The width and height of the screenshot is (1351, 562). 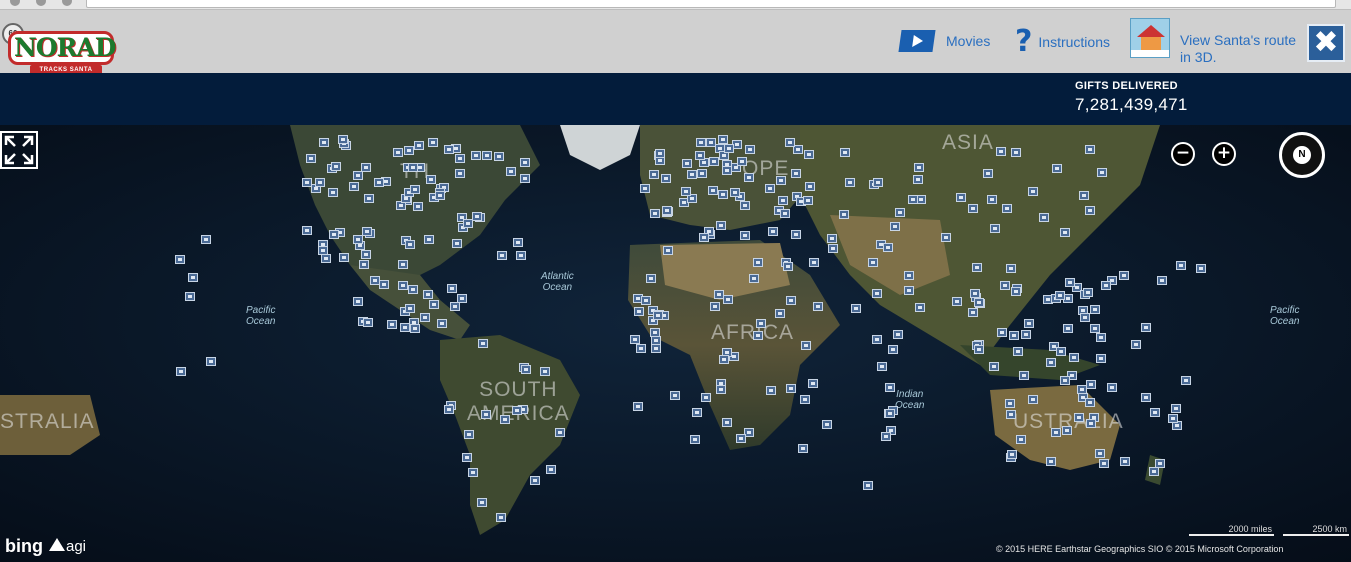 What do you see at coordinates (15, 3) in the screenshot?
I see `back-icon` at bounding box center [15, 3].